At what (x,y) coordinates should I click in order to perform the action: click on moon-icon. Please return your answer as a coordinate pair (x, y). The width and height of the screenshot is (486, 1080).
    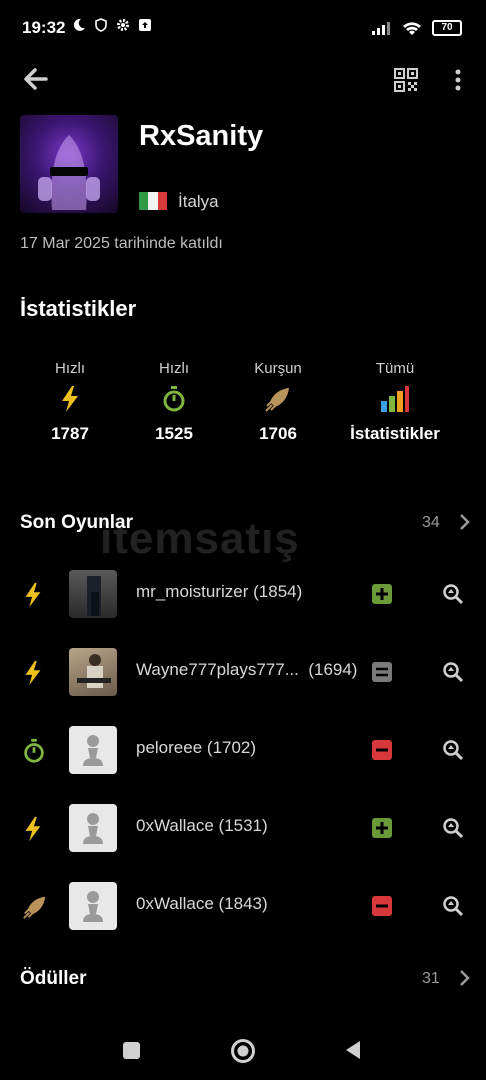
    Looking at the image, I should click on (79, 24).